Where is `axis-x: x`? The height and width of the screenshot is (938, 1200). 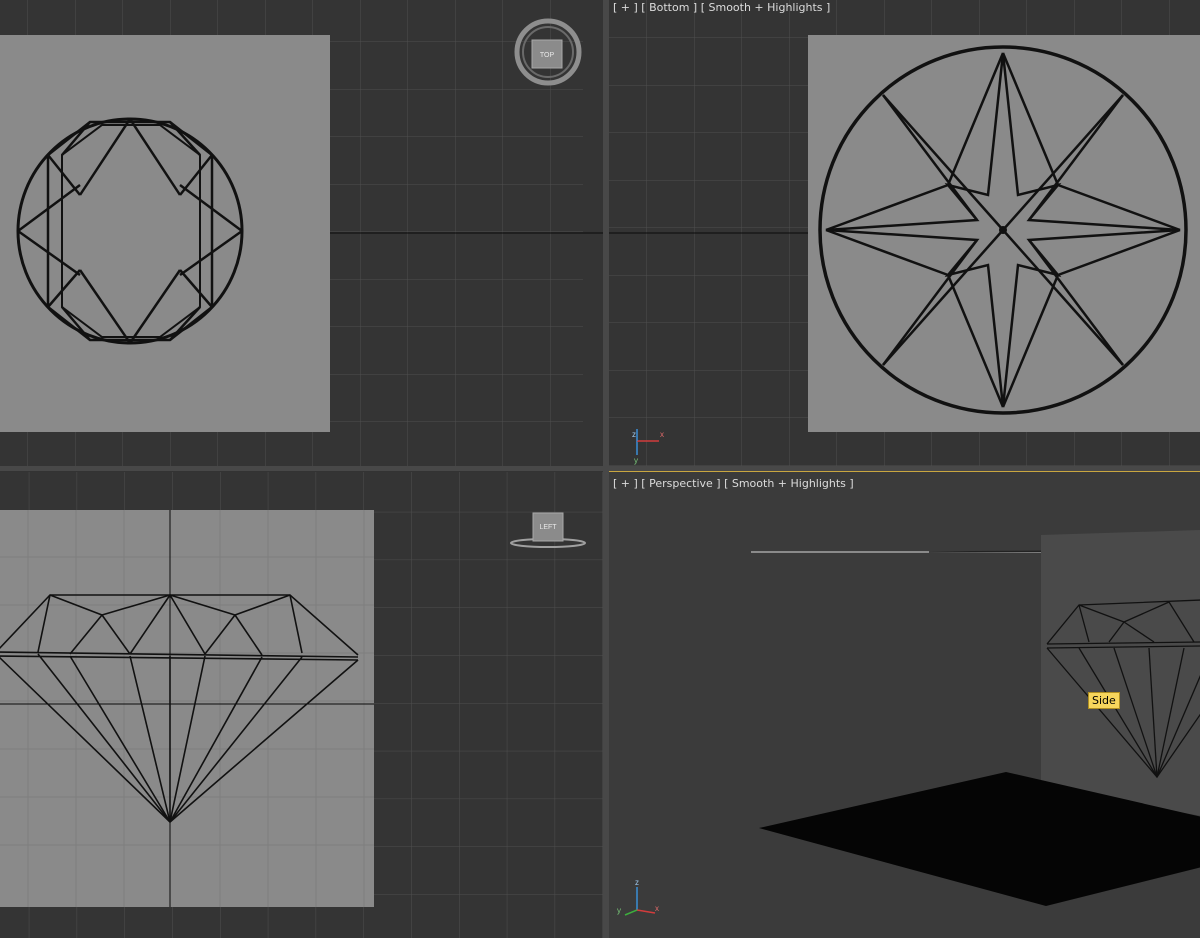
axis-x: x is located at coordinates (662, 434).